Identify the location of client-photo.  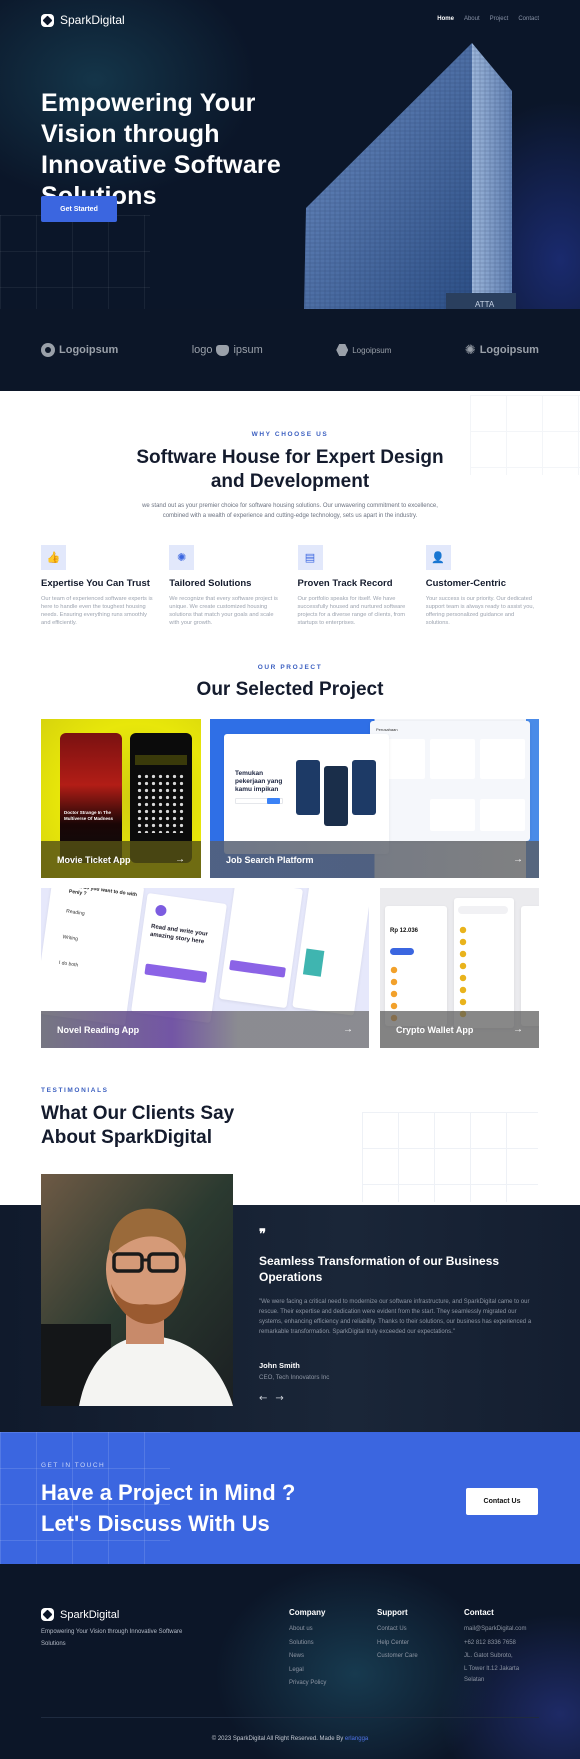
(137, 1290).